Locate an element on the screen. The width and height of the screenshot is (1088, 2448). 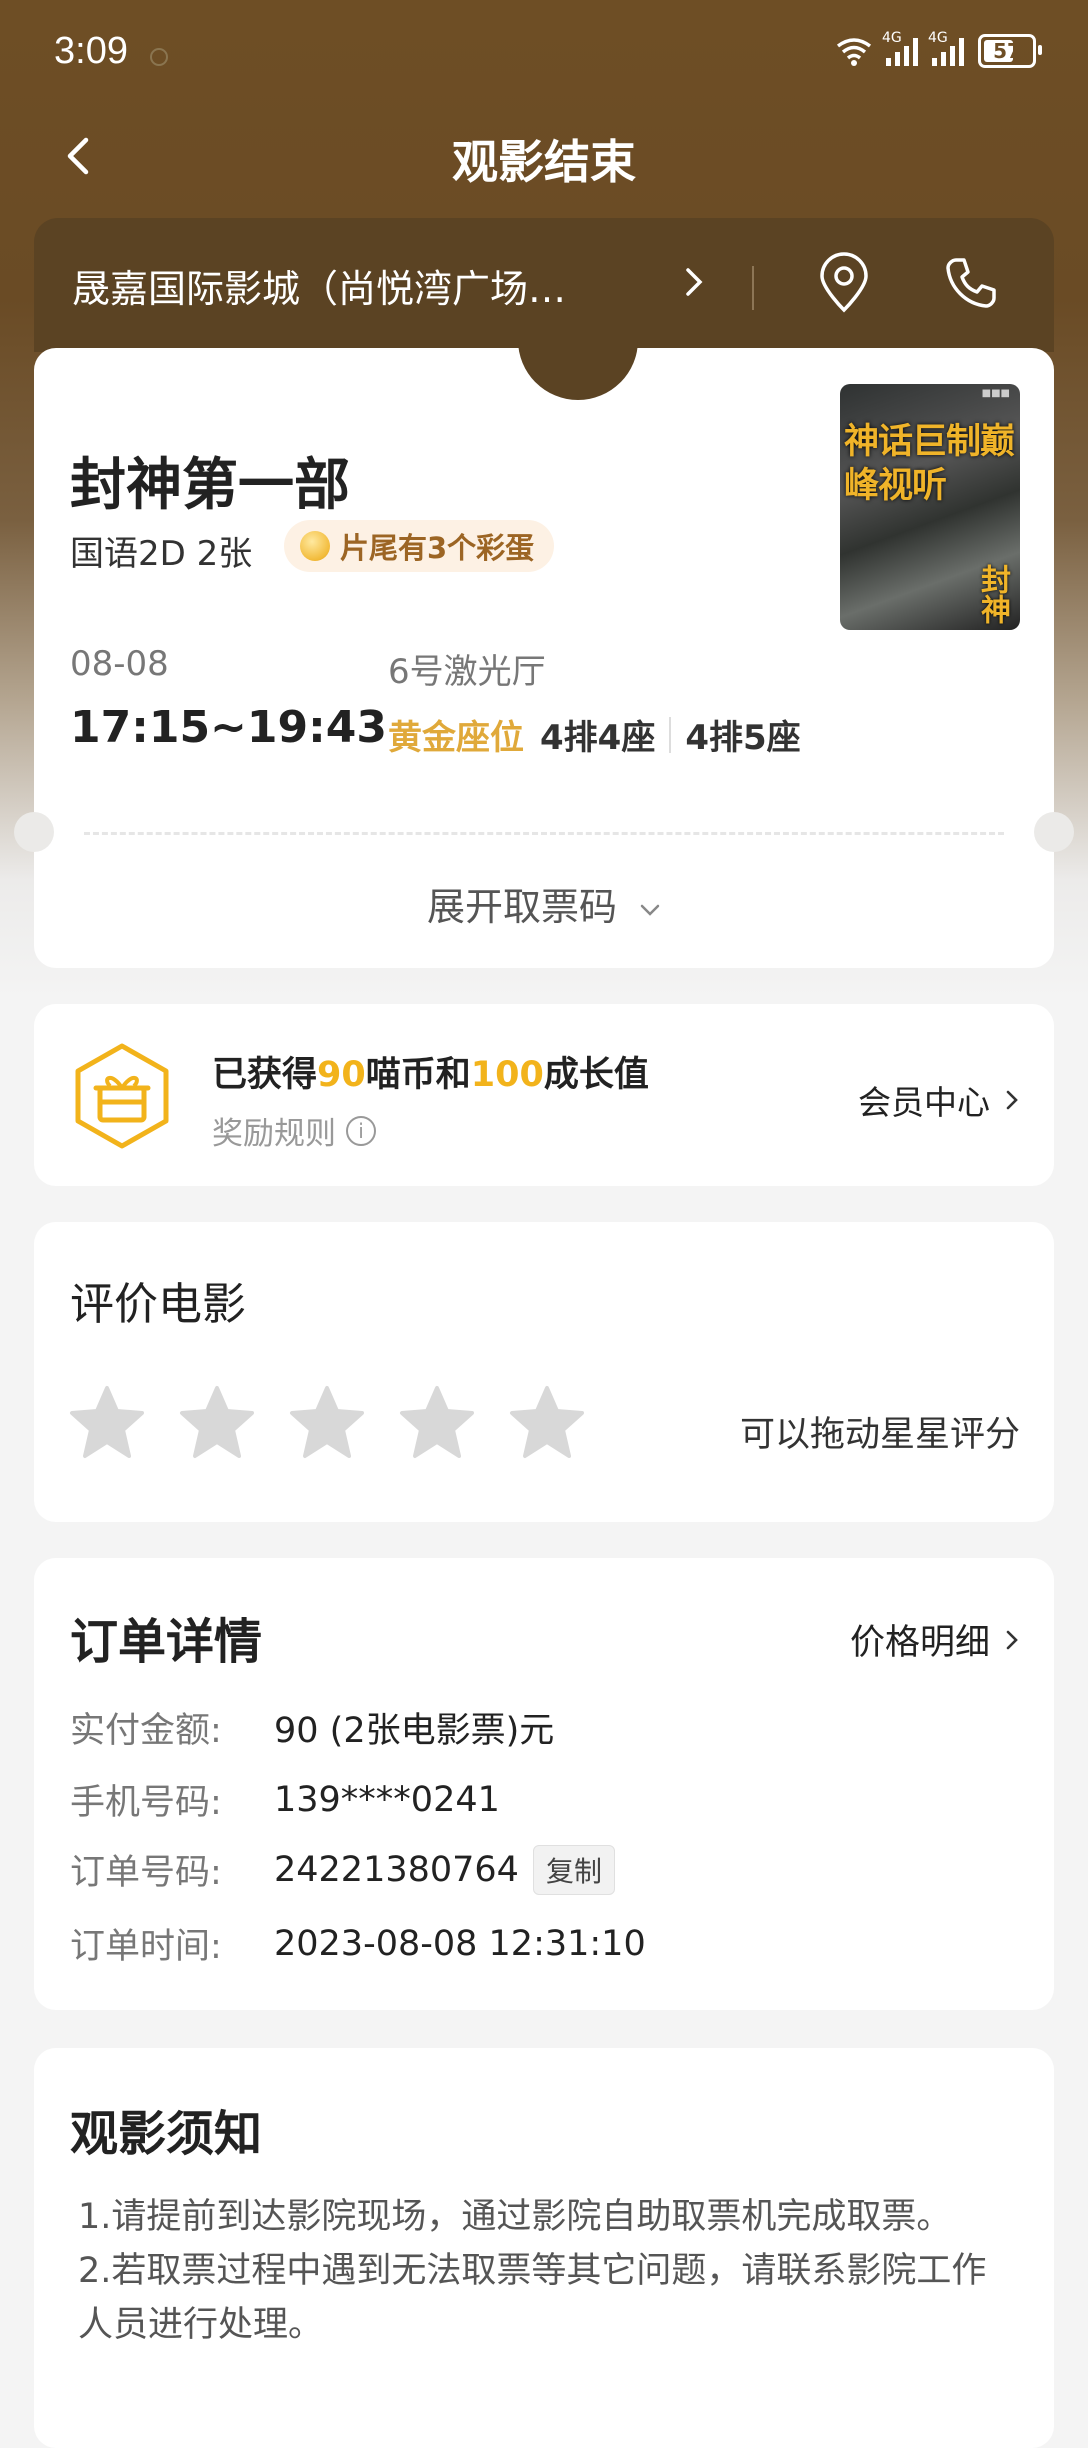
order-row-value: 90 (2张电影票)元 is located at coordinates (414, 1731).